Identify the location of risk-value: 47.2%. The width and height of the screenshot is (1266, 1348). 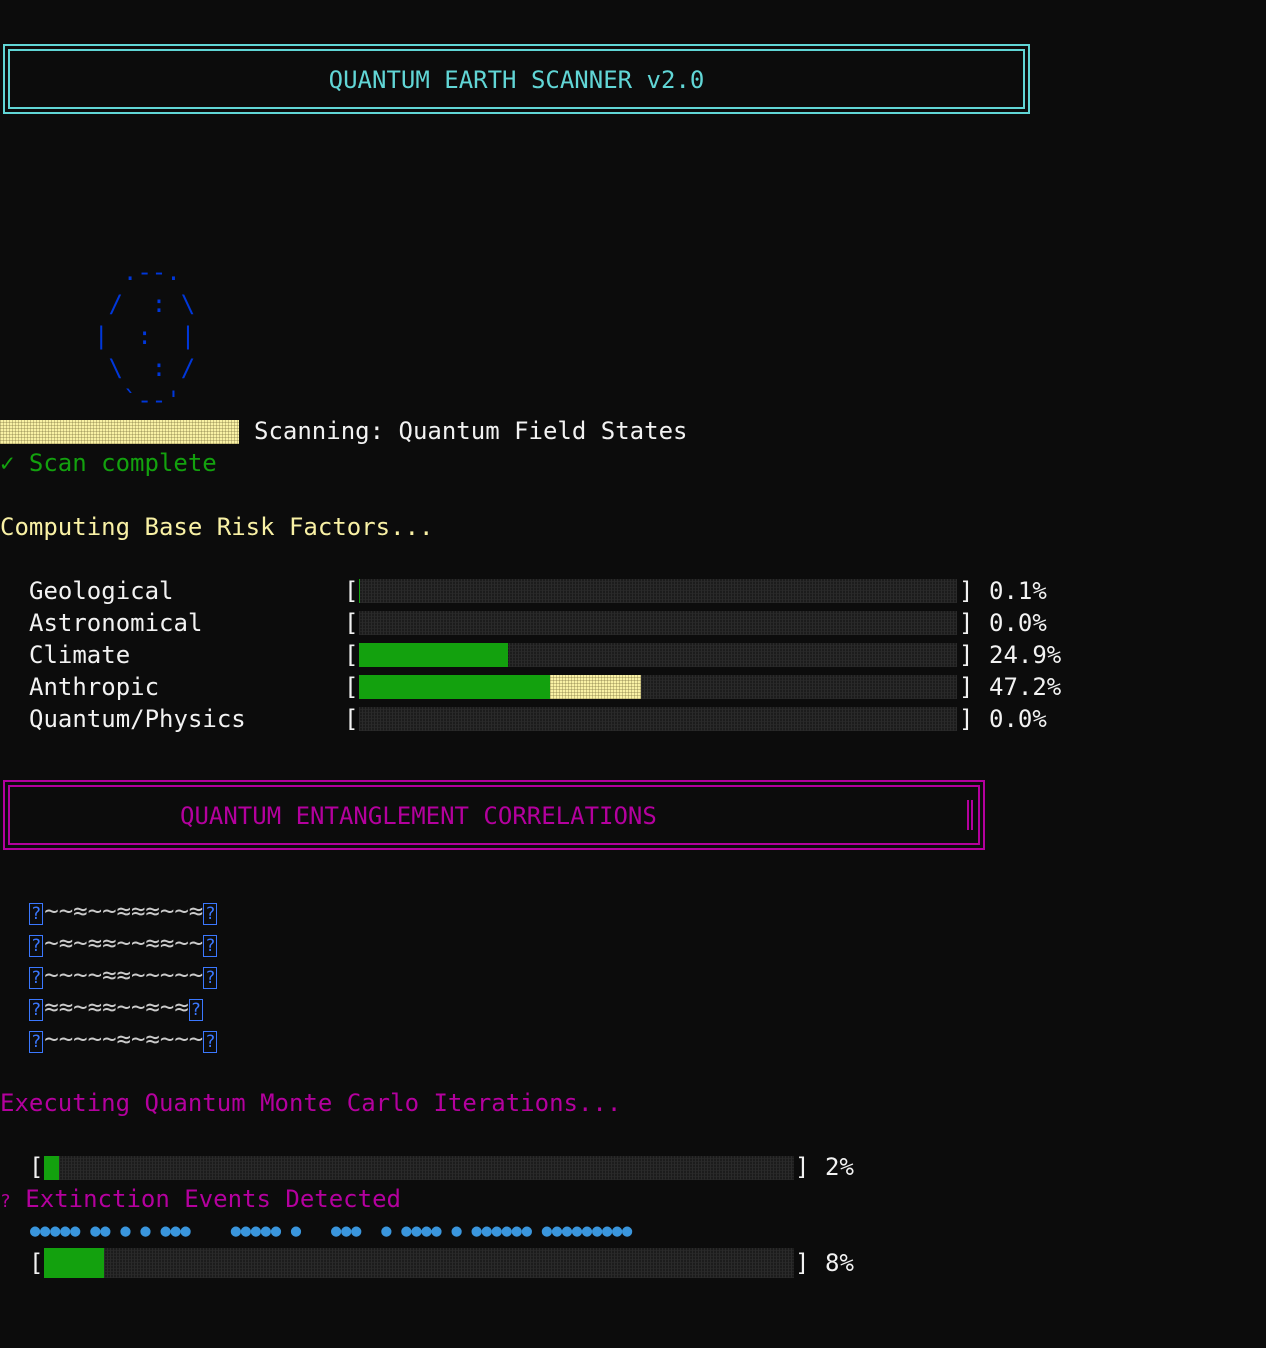
(1025, 687).